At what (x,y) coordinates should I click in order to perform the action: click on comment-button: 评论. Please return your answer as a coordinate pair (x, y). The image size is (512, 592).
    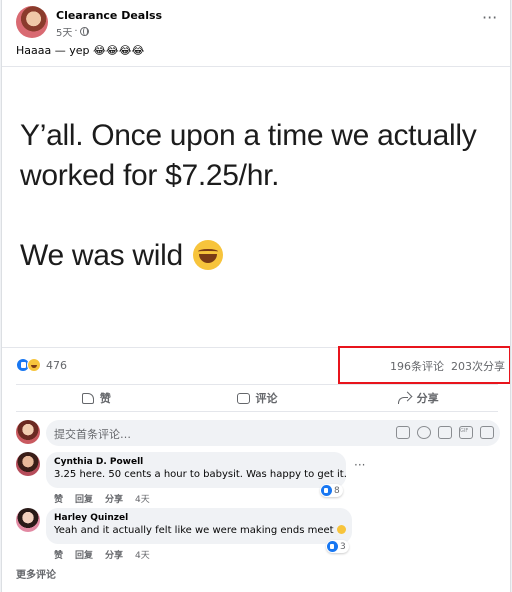
    Looking at the image, I should click on (257, 398).